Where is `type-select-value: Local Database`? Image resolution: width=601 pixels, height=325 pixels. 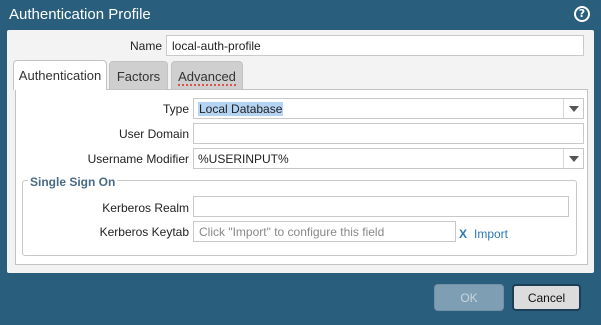 type-select-value: Local Database is located at coordinates (241, 109).